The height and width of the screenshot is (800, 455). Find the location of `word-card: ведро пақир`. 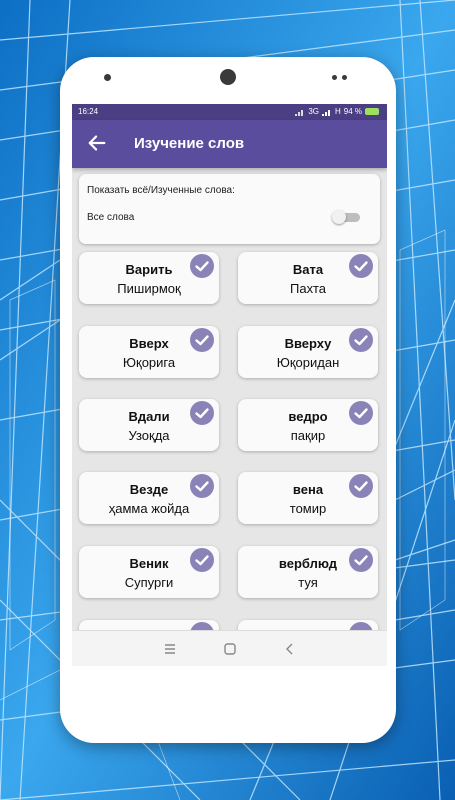

word-card: ведро пақир is located at coordinates (308, 425).